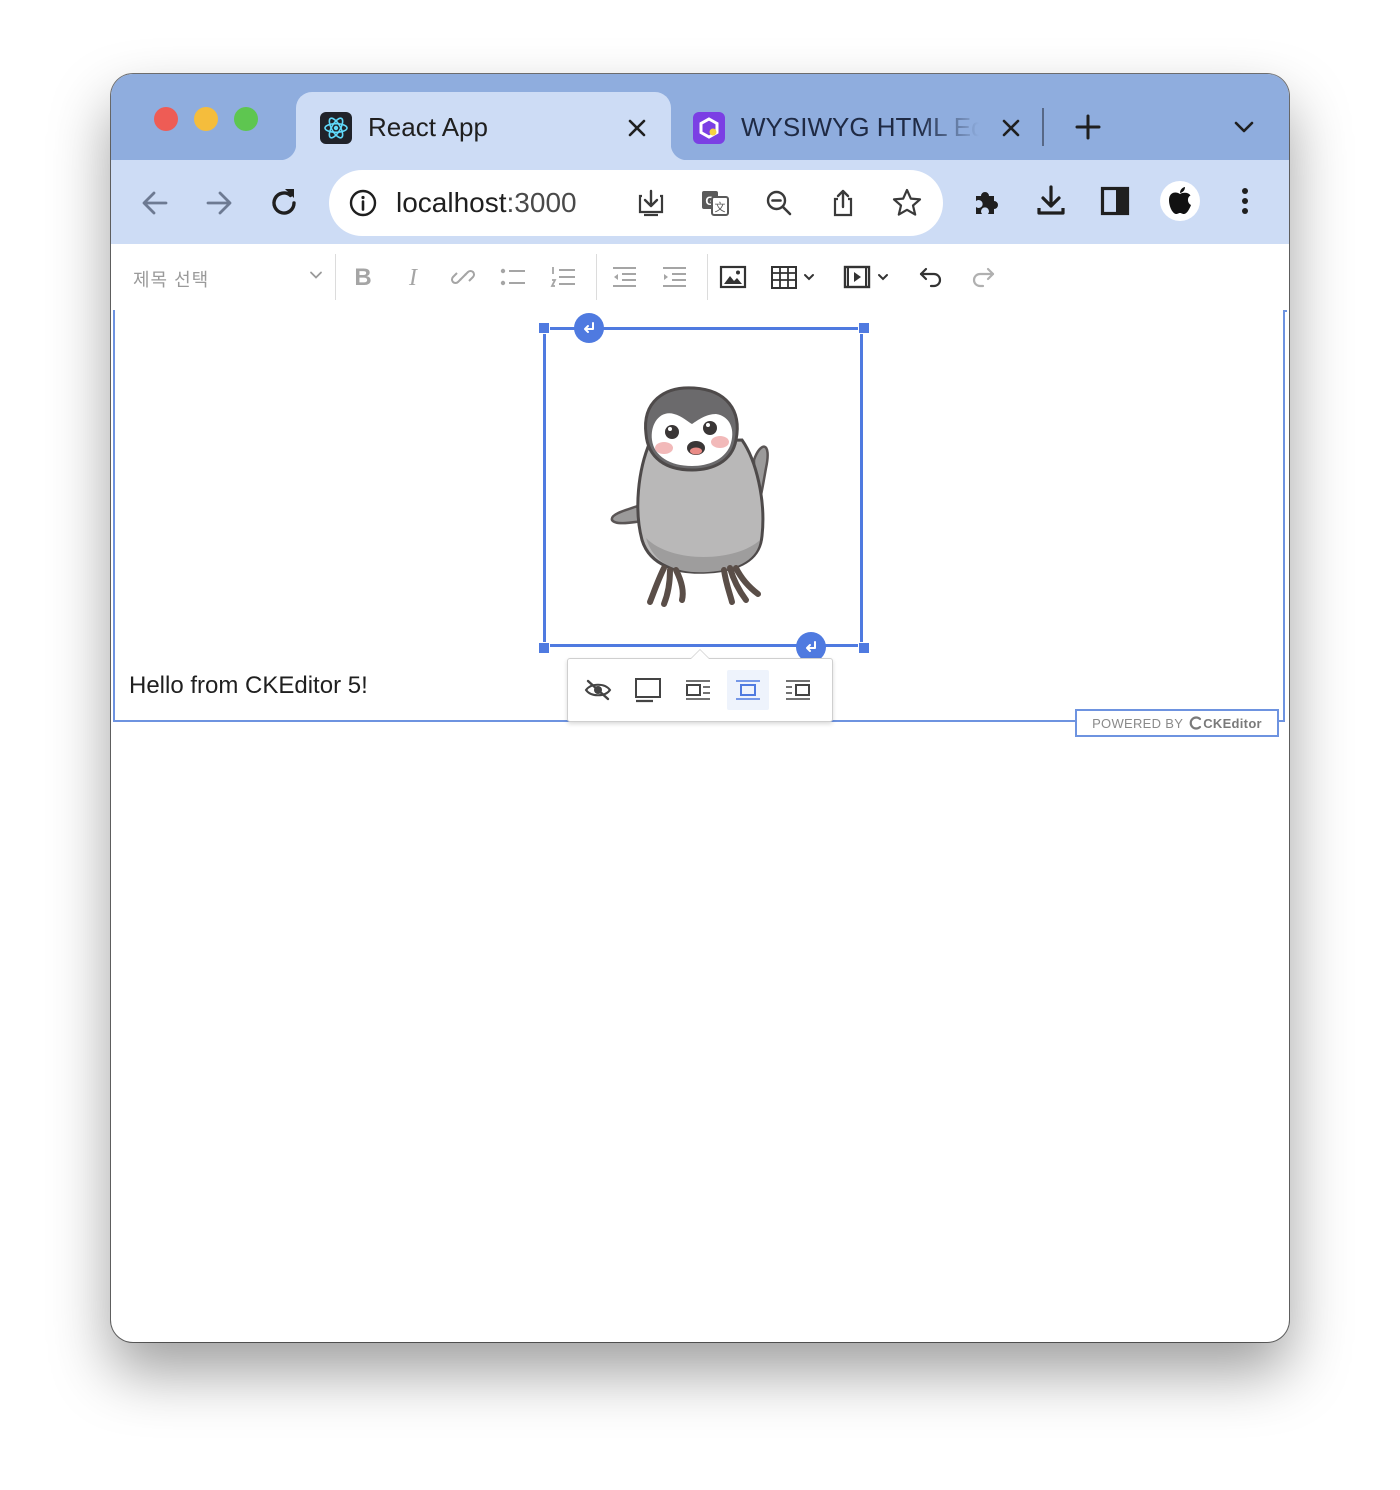 This screenshot has height=1490, width=1400. I want to click on resize-handle-top-right, so click(864, 328).